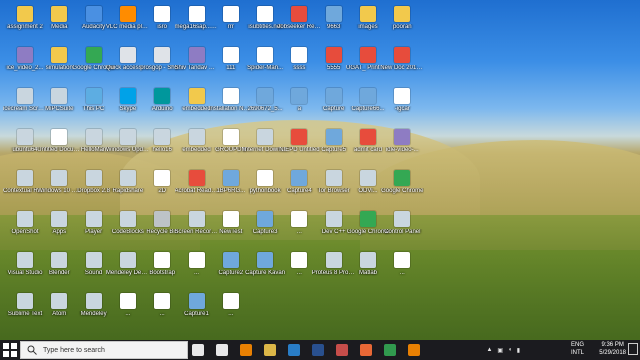  What do you see at coordinates (32, 350) in the screenshot?
I see `search-icon` at bounding box center [32, 350].